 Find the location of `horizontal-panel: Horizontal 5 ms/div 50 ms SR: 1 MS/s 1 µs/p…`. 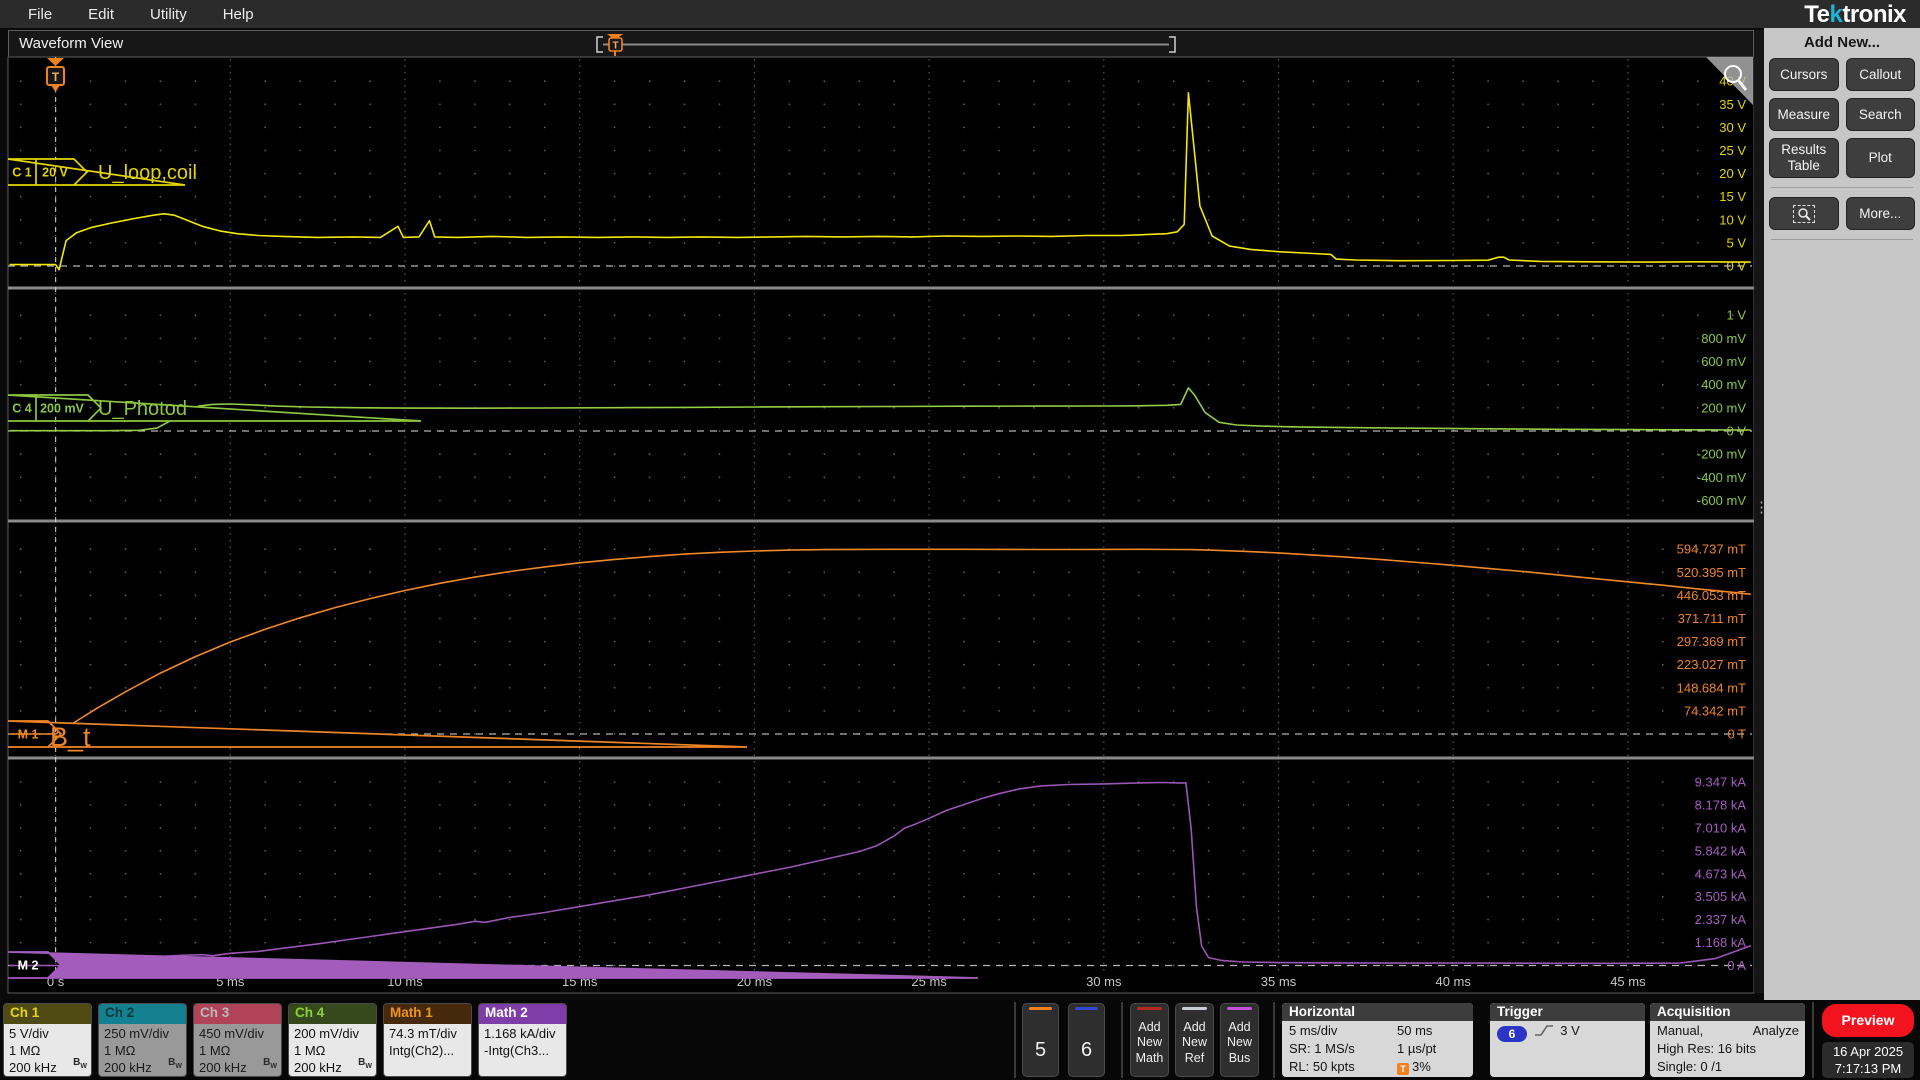

horizontal-panel: Horizontal 5 ms/div 50 ms SR: 1 MS/s 1 µs/p… is located at coordinates (1377, 1040).